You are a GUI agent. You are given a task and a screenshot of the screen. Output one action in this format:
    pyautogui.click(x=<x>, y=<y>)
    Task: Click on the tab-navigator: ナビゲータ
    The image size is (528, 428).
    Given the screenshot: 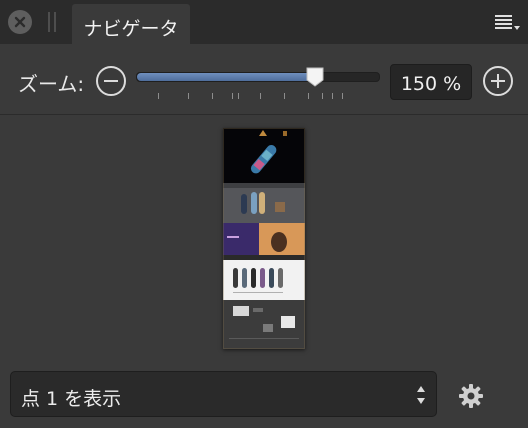 What is the action you would take?
    pyautogui.click(x=131, y=24)
    